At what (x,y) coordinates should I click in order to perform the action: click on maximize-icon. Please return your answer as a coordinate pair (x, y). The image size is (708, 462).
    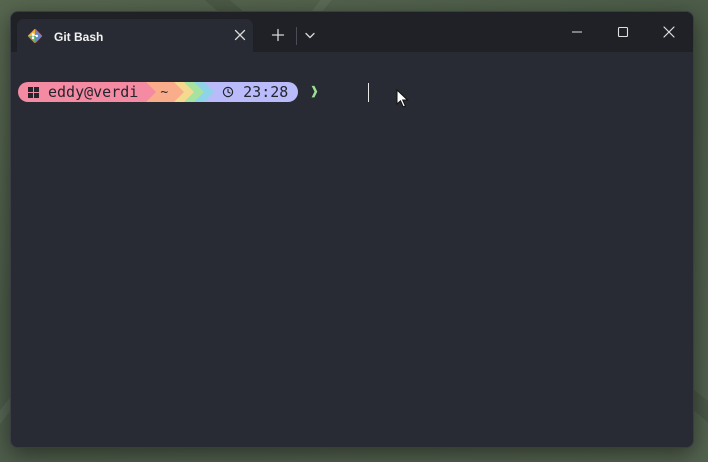
    Looking at the image, I should click on (623, 32).